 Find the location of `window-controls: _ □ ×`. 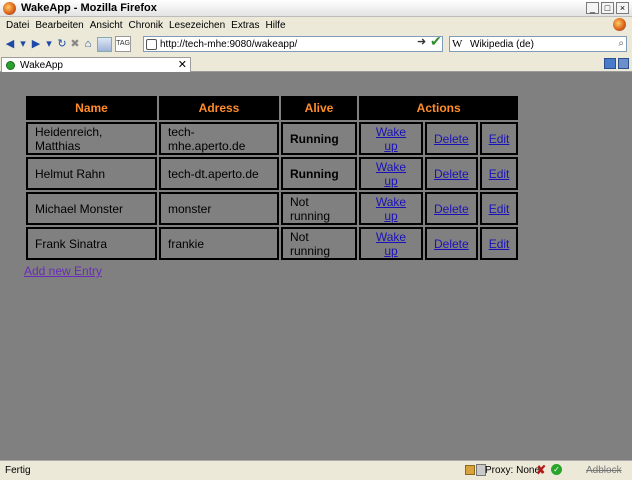

window-controls: _ □ × is located at coordinates (607, 8).